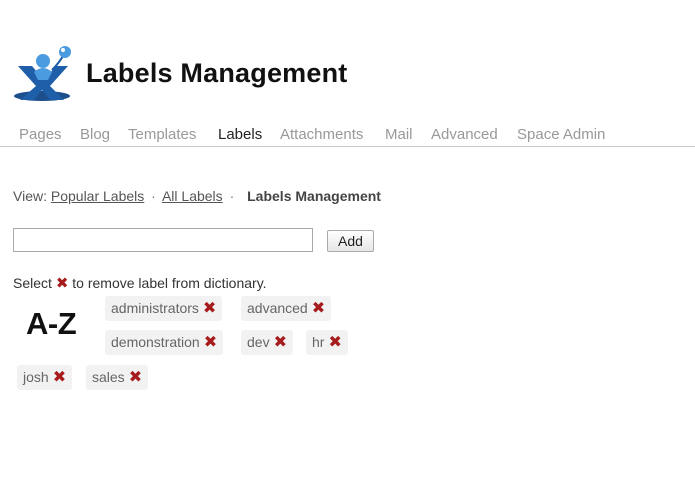  What do you see at coordinates (314, 196) in the screenshot?
I see `view-current: Labels Management` at bounding box center [314, 196].